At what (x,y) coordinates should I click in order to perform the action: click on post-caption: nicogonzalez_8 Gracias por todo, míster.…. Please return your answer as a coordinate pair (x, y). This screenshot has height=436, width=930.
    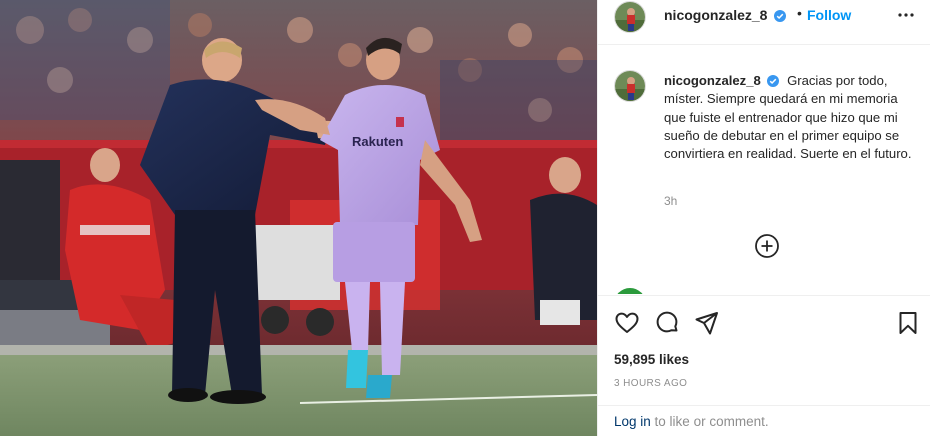
    Looking at the image, I should click on (792, 117).